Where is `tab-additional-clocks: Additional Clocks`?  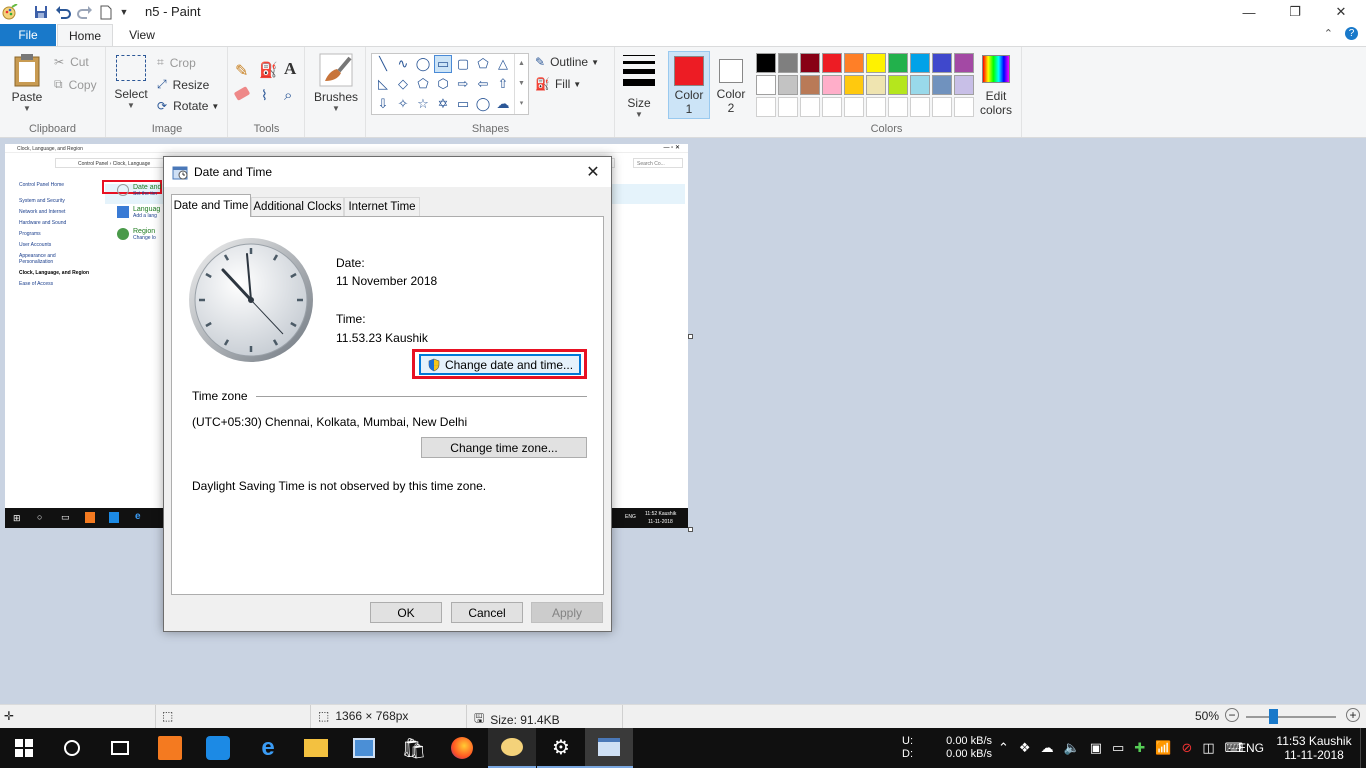 tab-additional-clocks: Additional Clocks is located at coordinates (297, 206).